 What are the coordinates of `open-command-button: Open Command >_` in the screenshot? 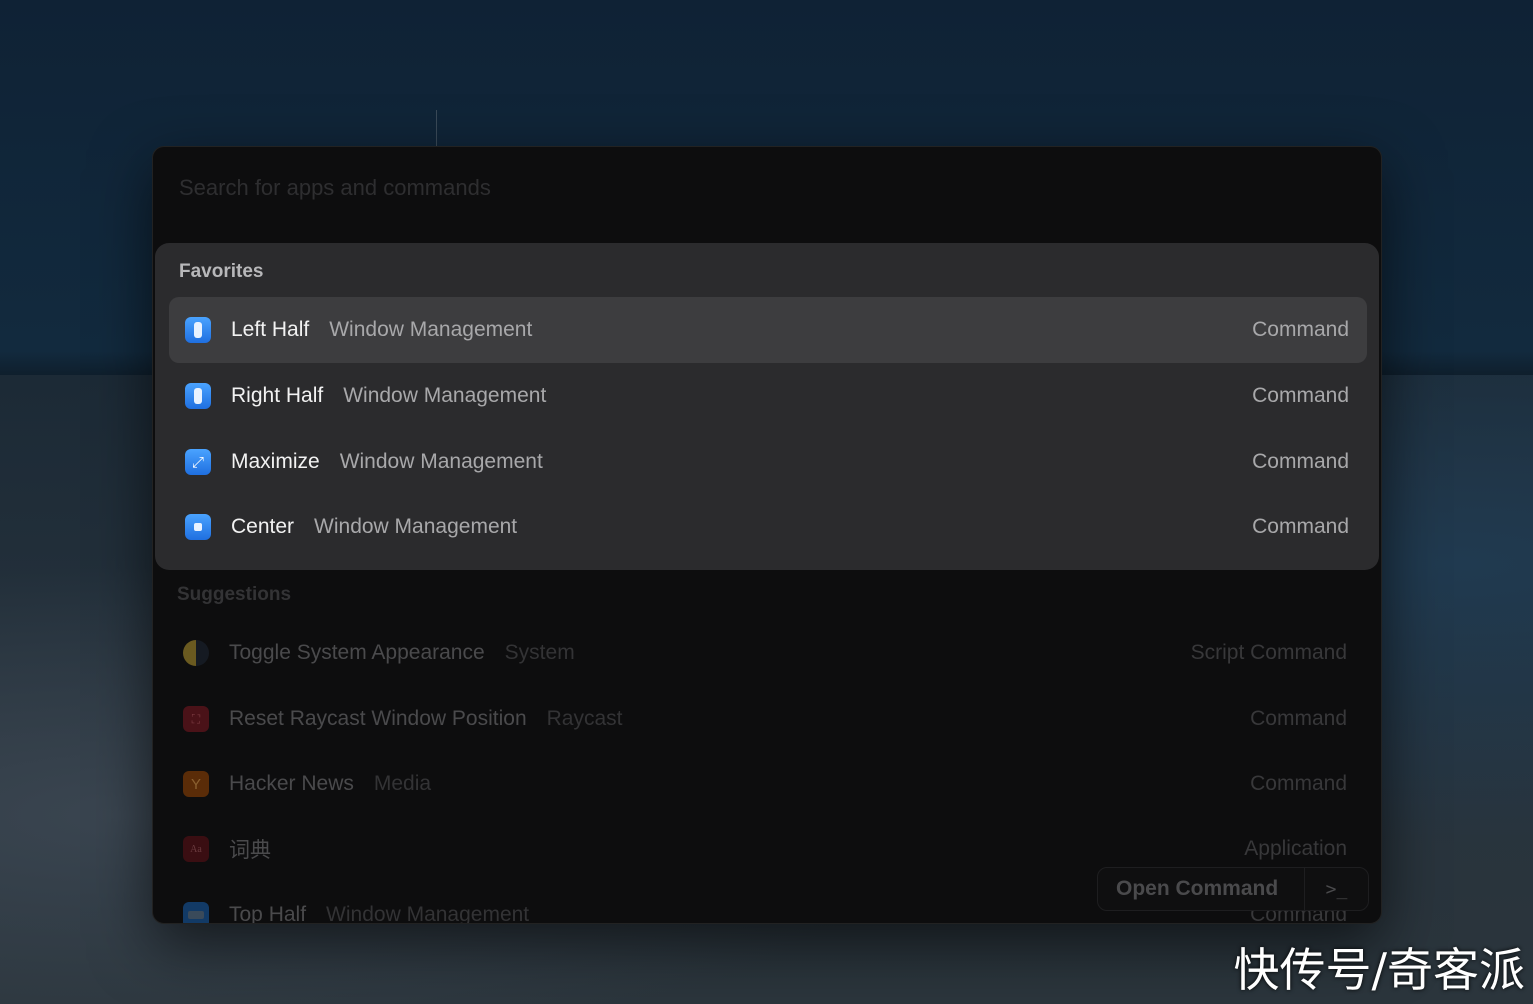 It's located at (1233, 889).